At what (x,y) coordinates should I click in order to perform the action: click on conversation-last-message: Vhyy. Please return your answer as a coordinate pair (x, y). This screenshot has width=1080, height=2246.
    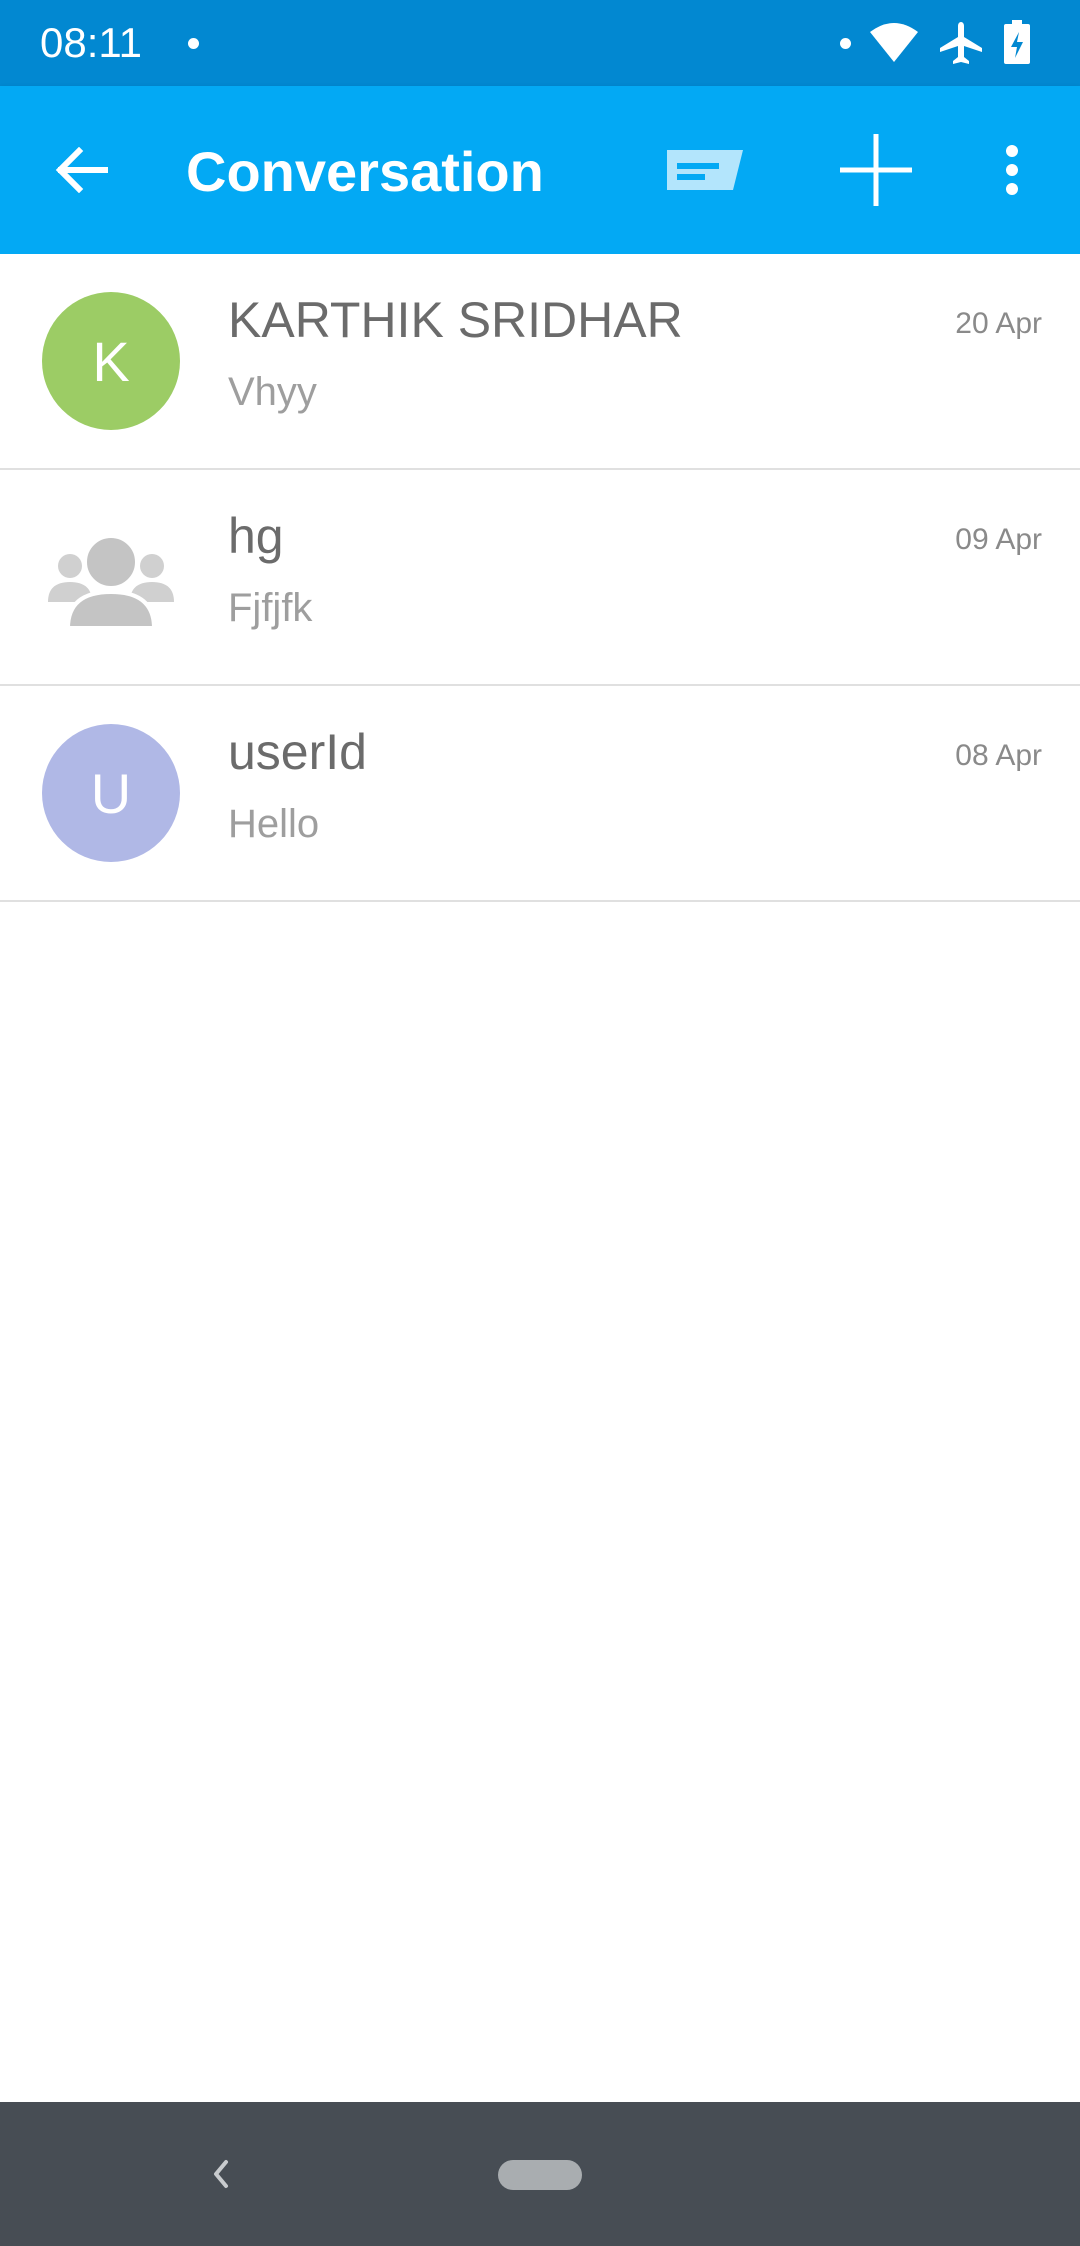
    Looking at the image, I should click on (272, 392).